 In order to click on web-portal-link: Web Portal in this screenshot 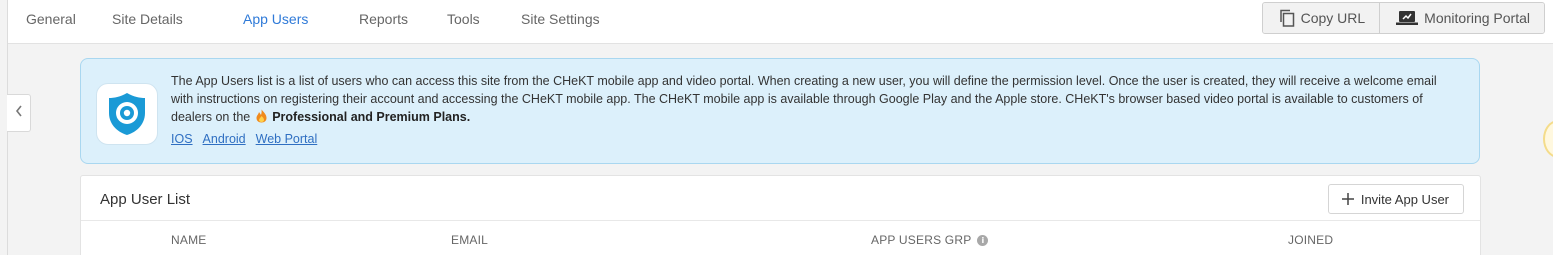, I will do `click(287, 139)`.